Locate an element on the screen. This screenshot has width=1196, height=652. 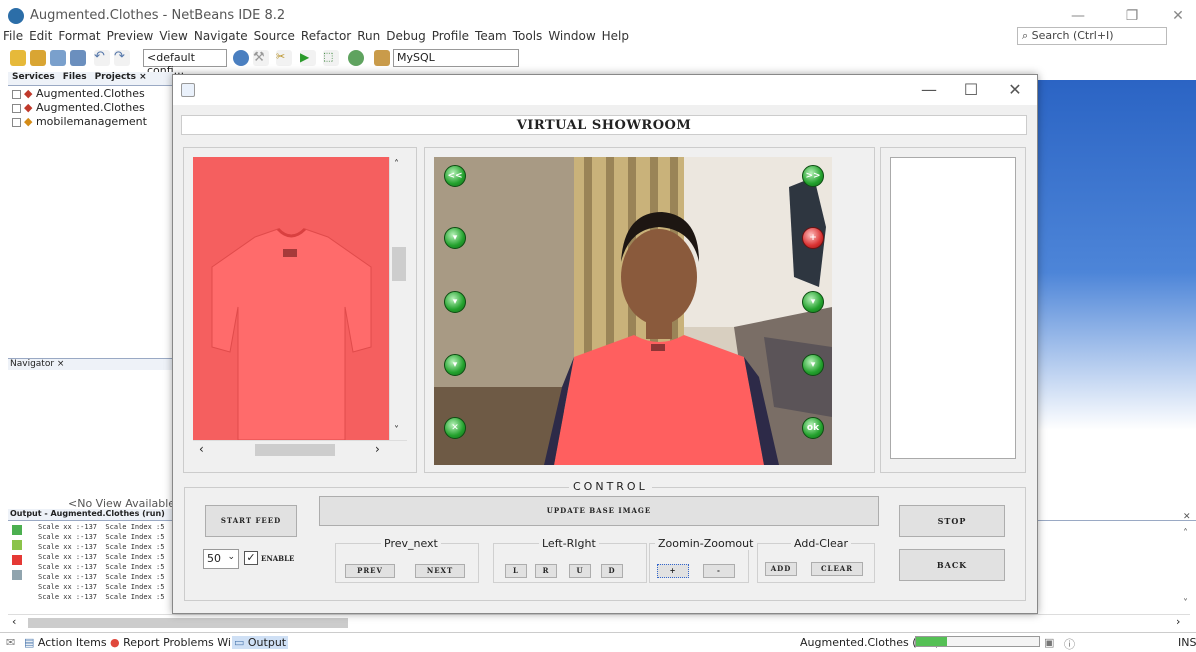
garment-vertical-scrollbar: ˄ ˅ is located at coordinates (398, 298).